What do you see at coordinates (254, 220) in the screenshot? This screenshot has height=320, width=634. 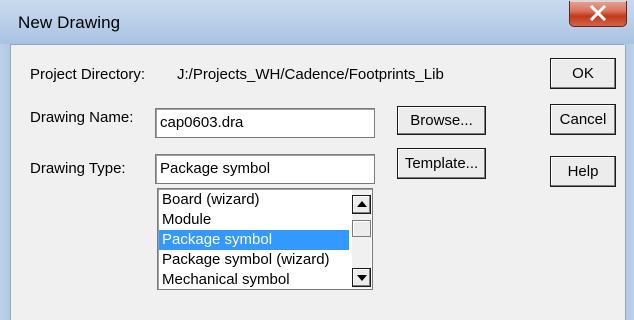 I see `list-item-module: Module` at bounding box center [254, 220].